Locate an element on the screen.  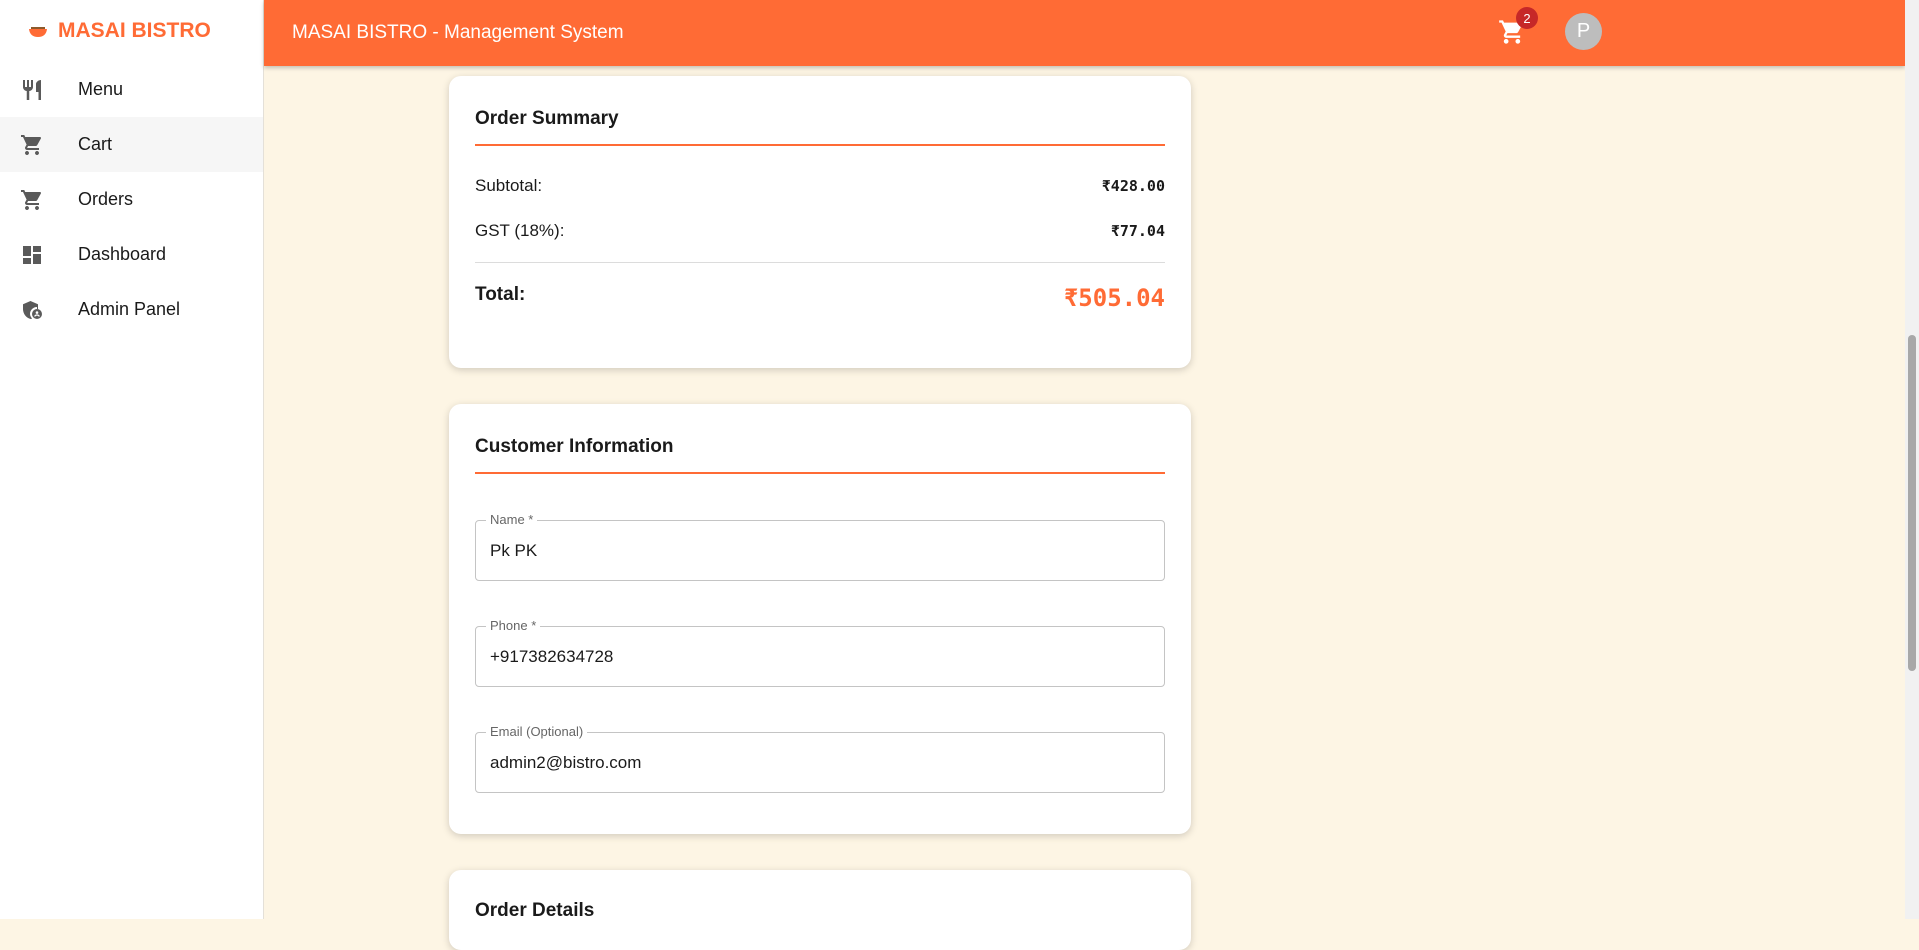
order-details-title: Order Details is located at coordinates (535, 910).